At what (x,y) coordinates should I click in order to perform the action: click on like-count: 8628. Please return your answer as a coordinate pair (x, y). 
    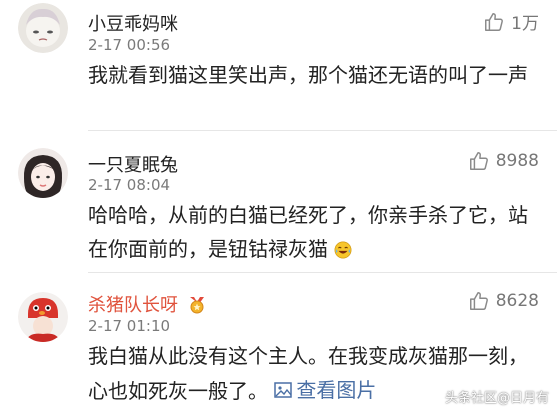
    Looking at the image, I should click on (517, 301).